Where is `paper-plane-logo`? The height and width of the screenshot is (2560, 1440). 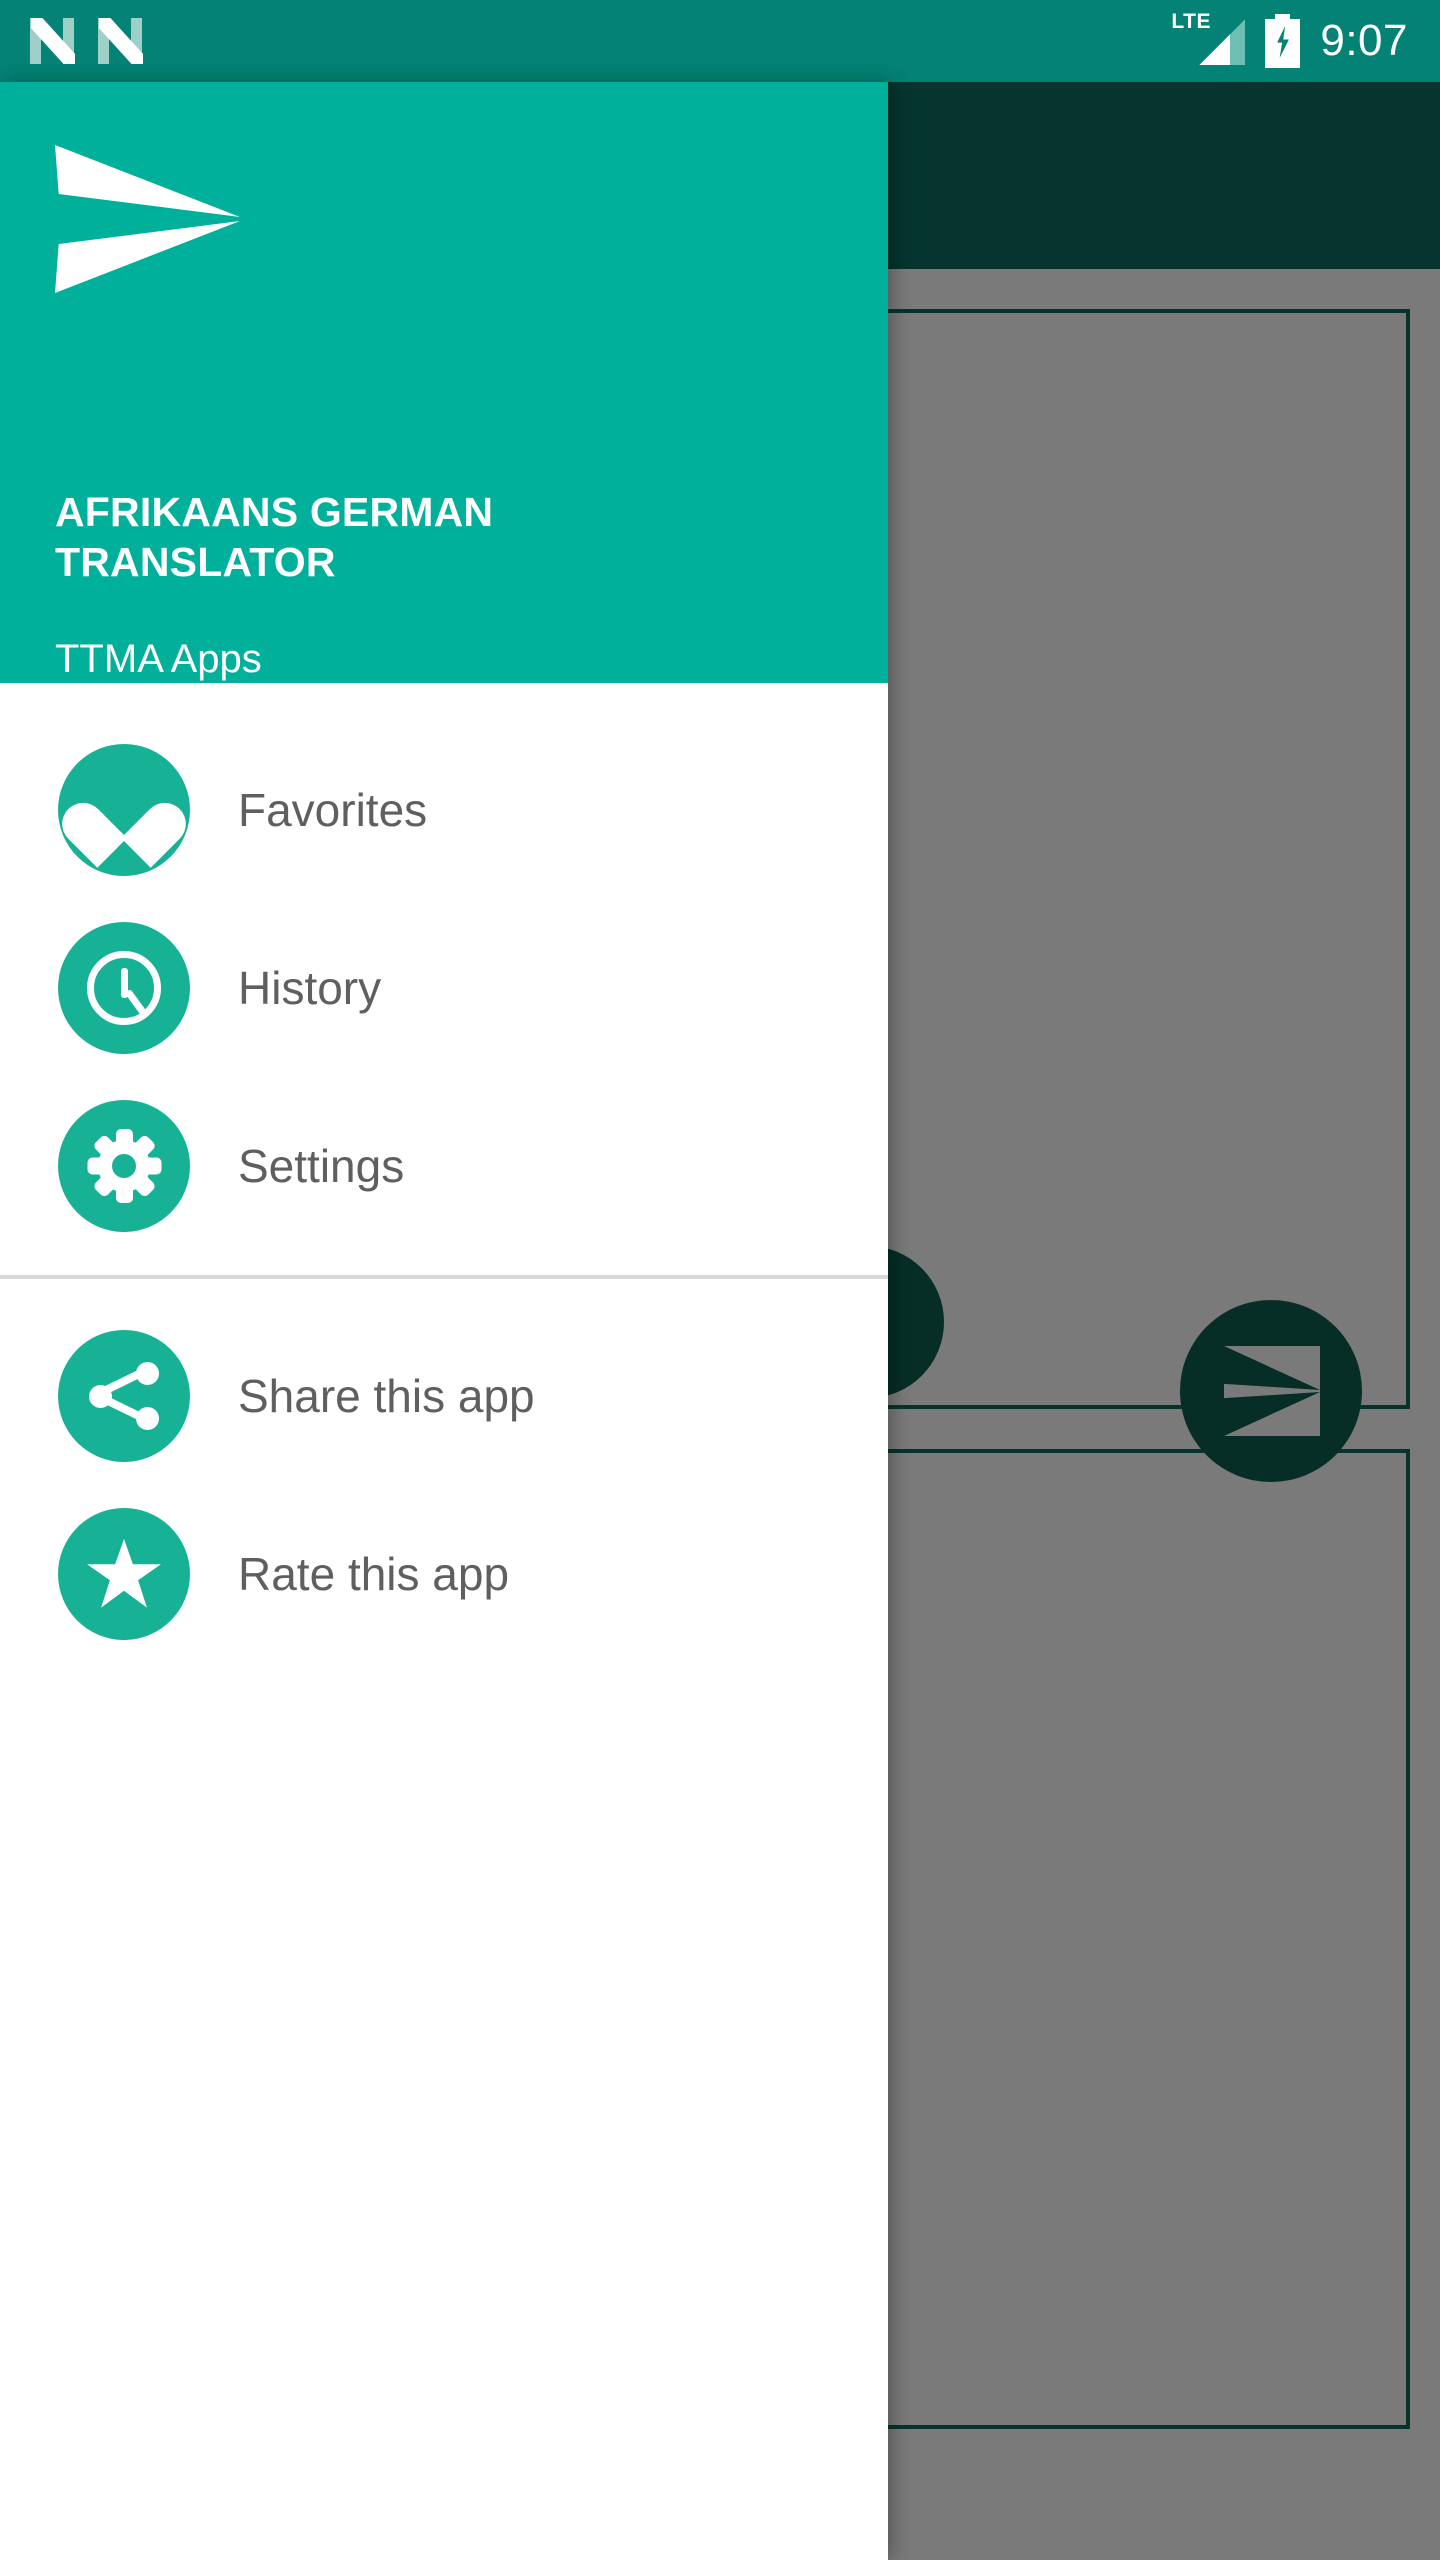
paper-plane-logo is located at coordinates (147, 219).